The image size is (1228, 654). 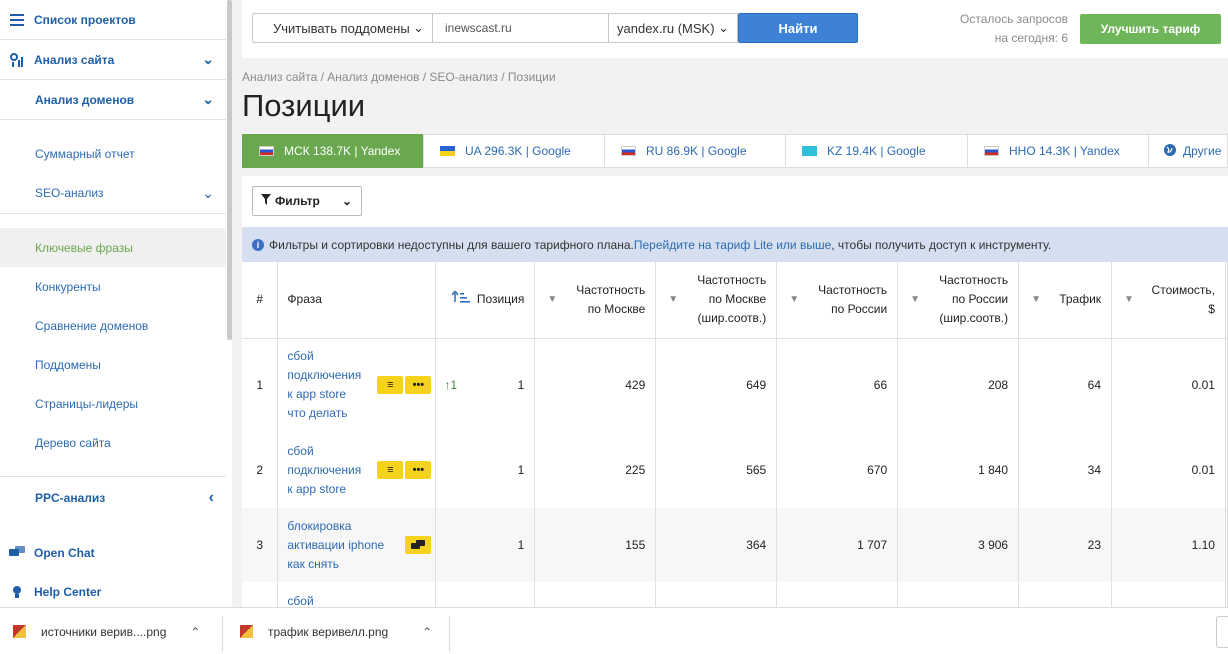 I want to click on column-header-cost: ▼ Стоимость, $, so click(x=1168, y=300).